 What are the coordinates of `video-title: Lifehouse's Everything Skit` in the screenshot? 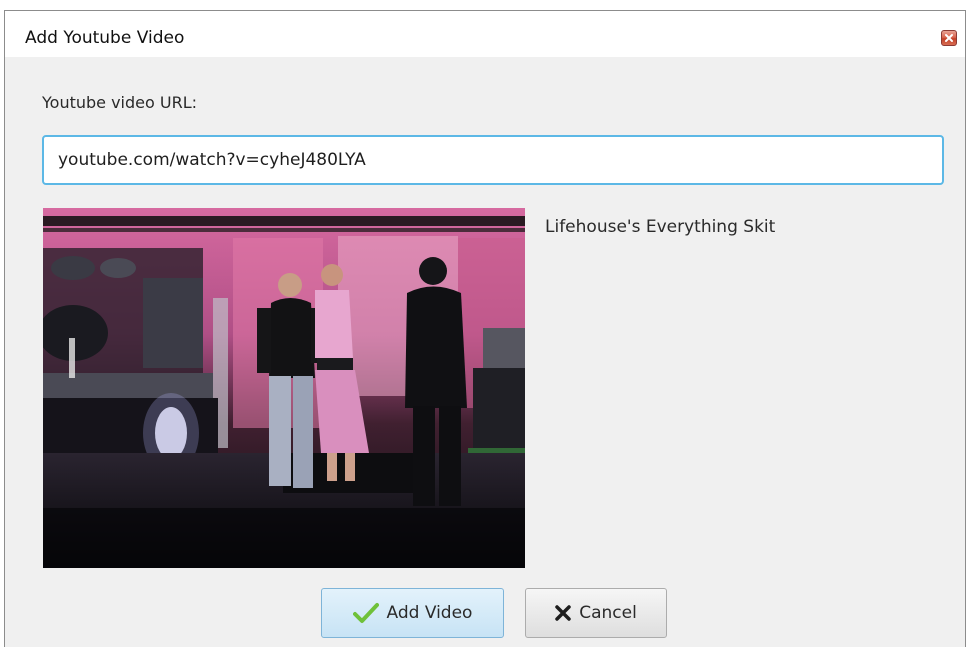 It's located at (660, 227).